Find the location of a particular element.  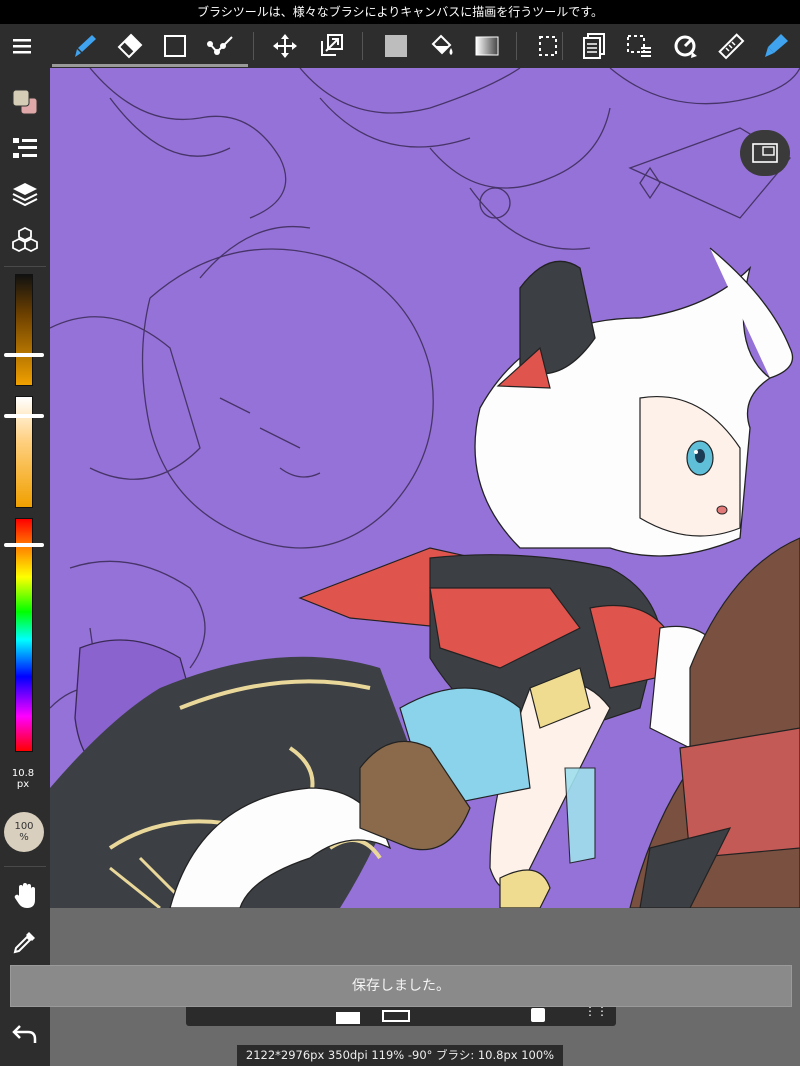

layer-copy-icon is located at coordinates (594, 46).